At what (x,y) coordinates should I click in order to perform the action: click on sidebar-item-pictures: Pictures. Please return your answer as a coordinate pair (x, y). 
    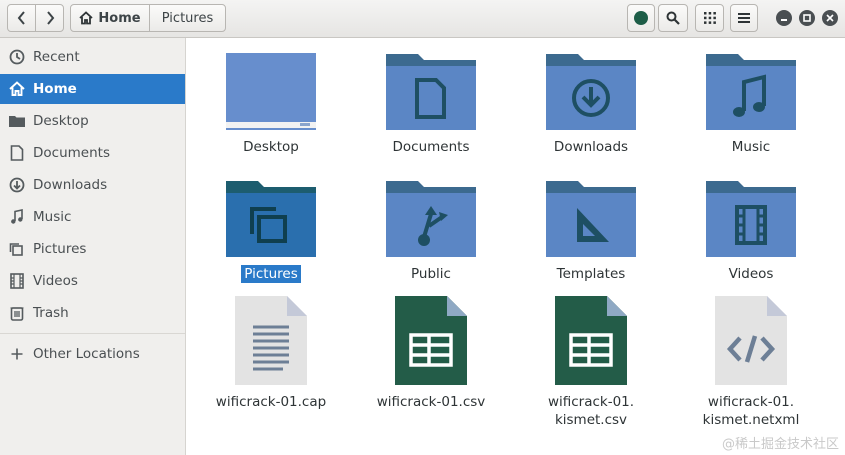
    Looking at the image, I should click on (92, 249).